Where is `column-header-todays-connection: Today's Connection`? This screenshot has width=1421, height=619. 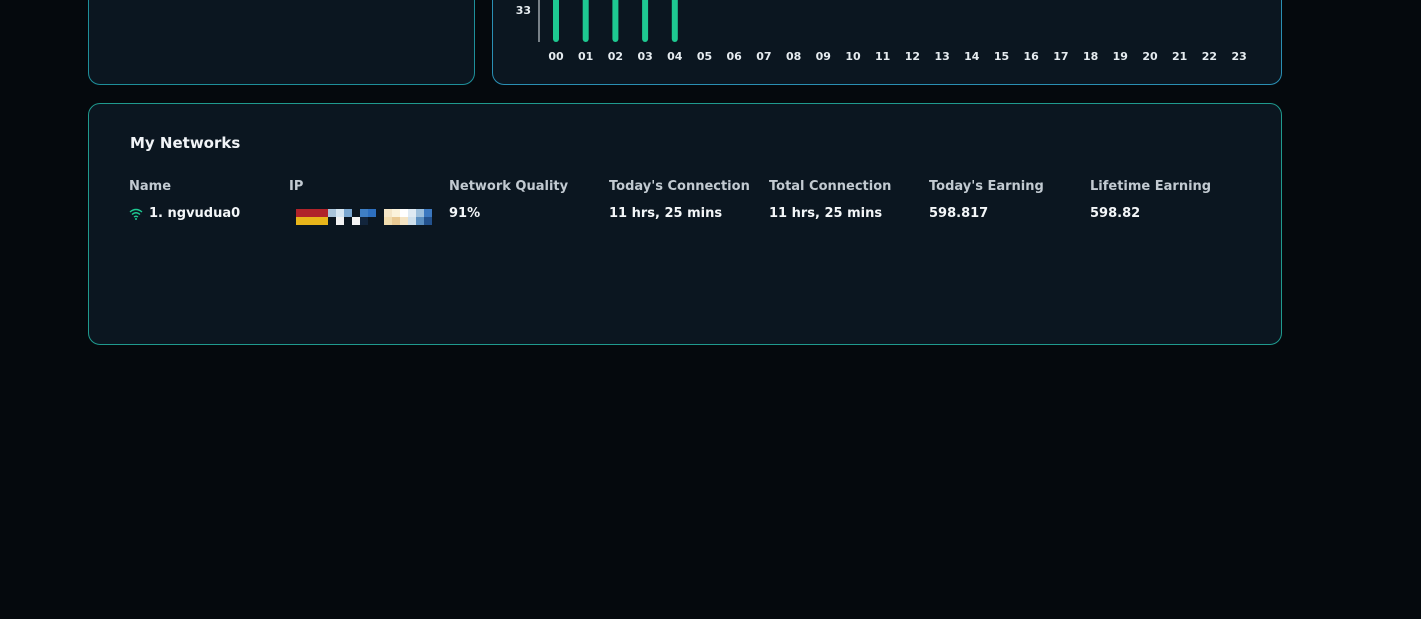
column-header-todays-connection: Today's Connection is located at coordinates (679, 186).